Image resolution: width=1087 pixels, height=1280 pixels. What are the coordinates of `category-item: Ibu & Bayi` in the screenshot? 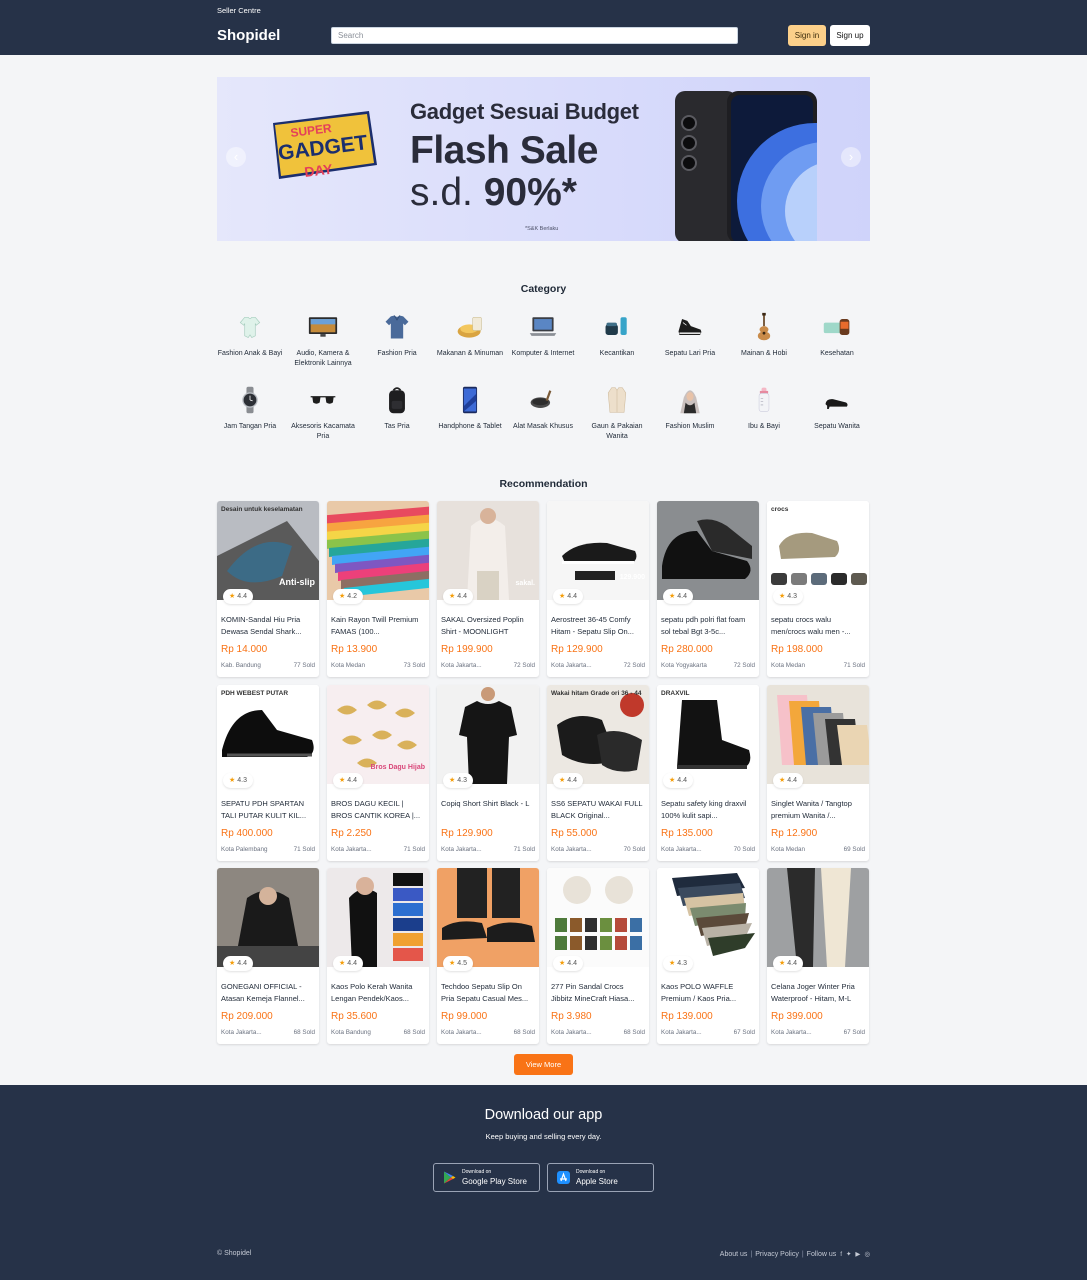 It's located at (764, 407).